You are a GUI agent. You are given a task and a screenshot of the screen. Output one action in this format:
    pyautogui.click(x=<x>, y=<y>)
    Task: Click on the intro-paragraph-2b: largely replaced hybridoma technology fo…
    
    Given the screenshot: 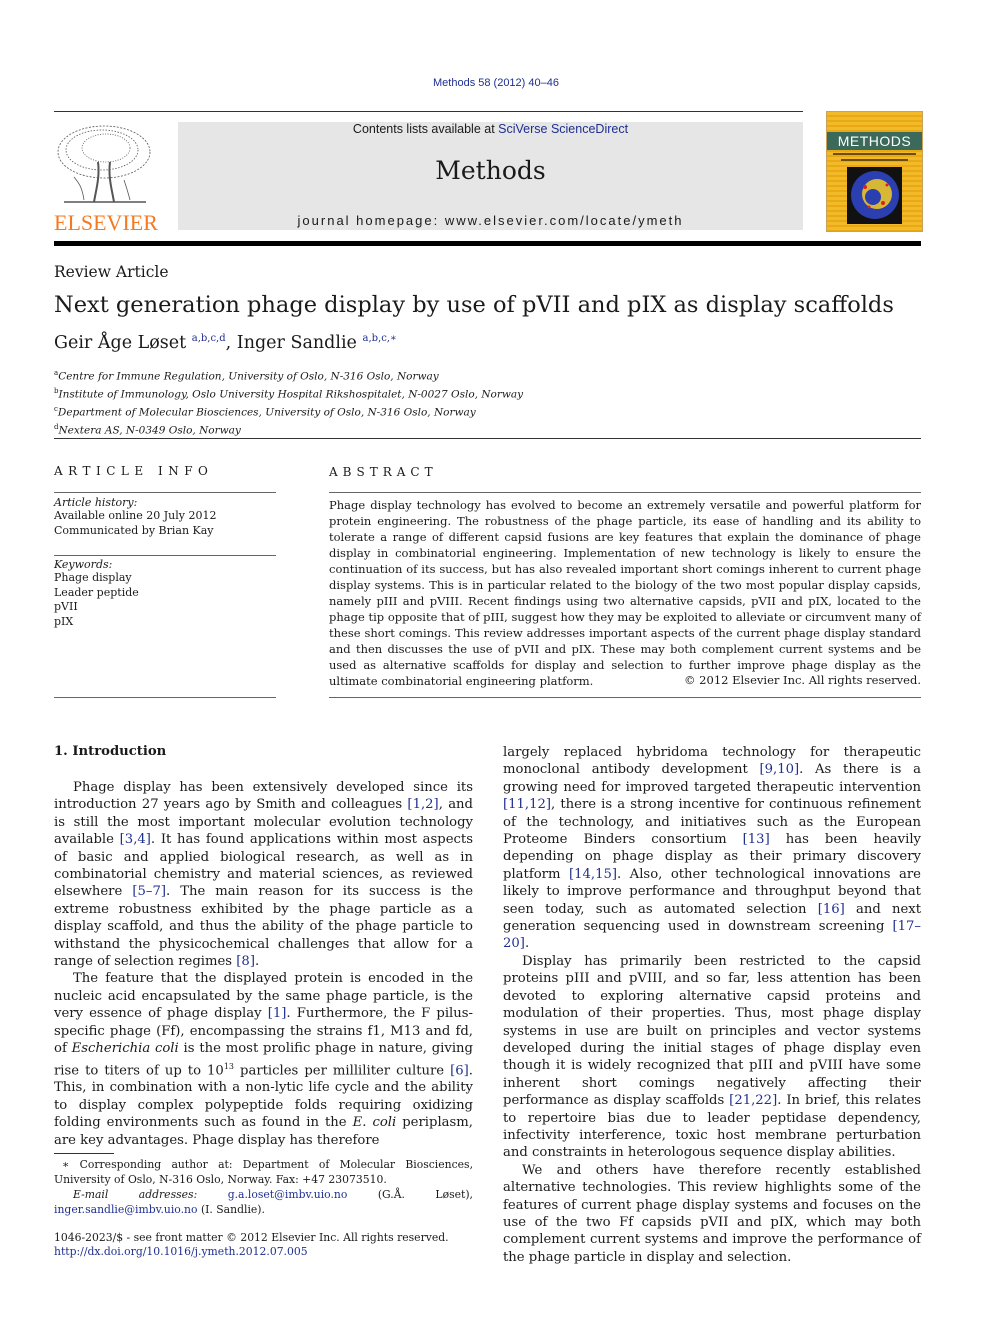 What is the action you would take?
    pyautogui.click(x=712, y=848)
    